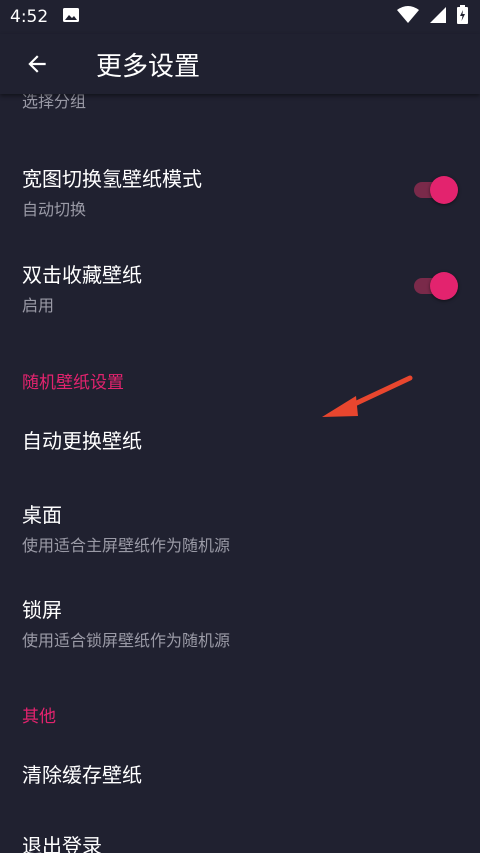 The width and height of the screenshot is (480, 853). Describe the element at coordinates (240, 527) in the screenshot. I see `settings-item-desktop: 桌面 使用适合主屏壁纸作为随机源` at that location.